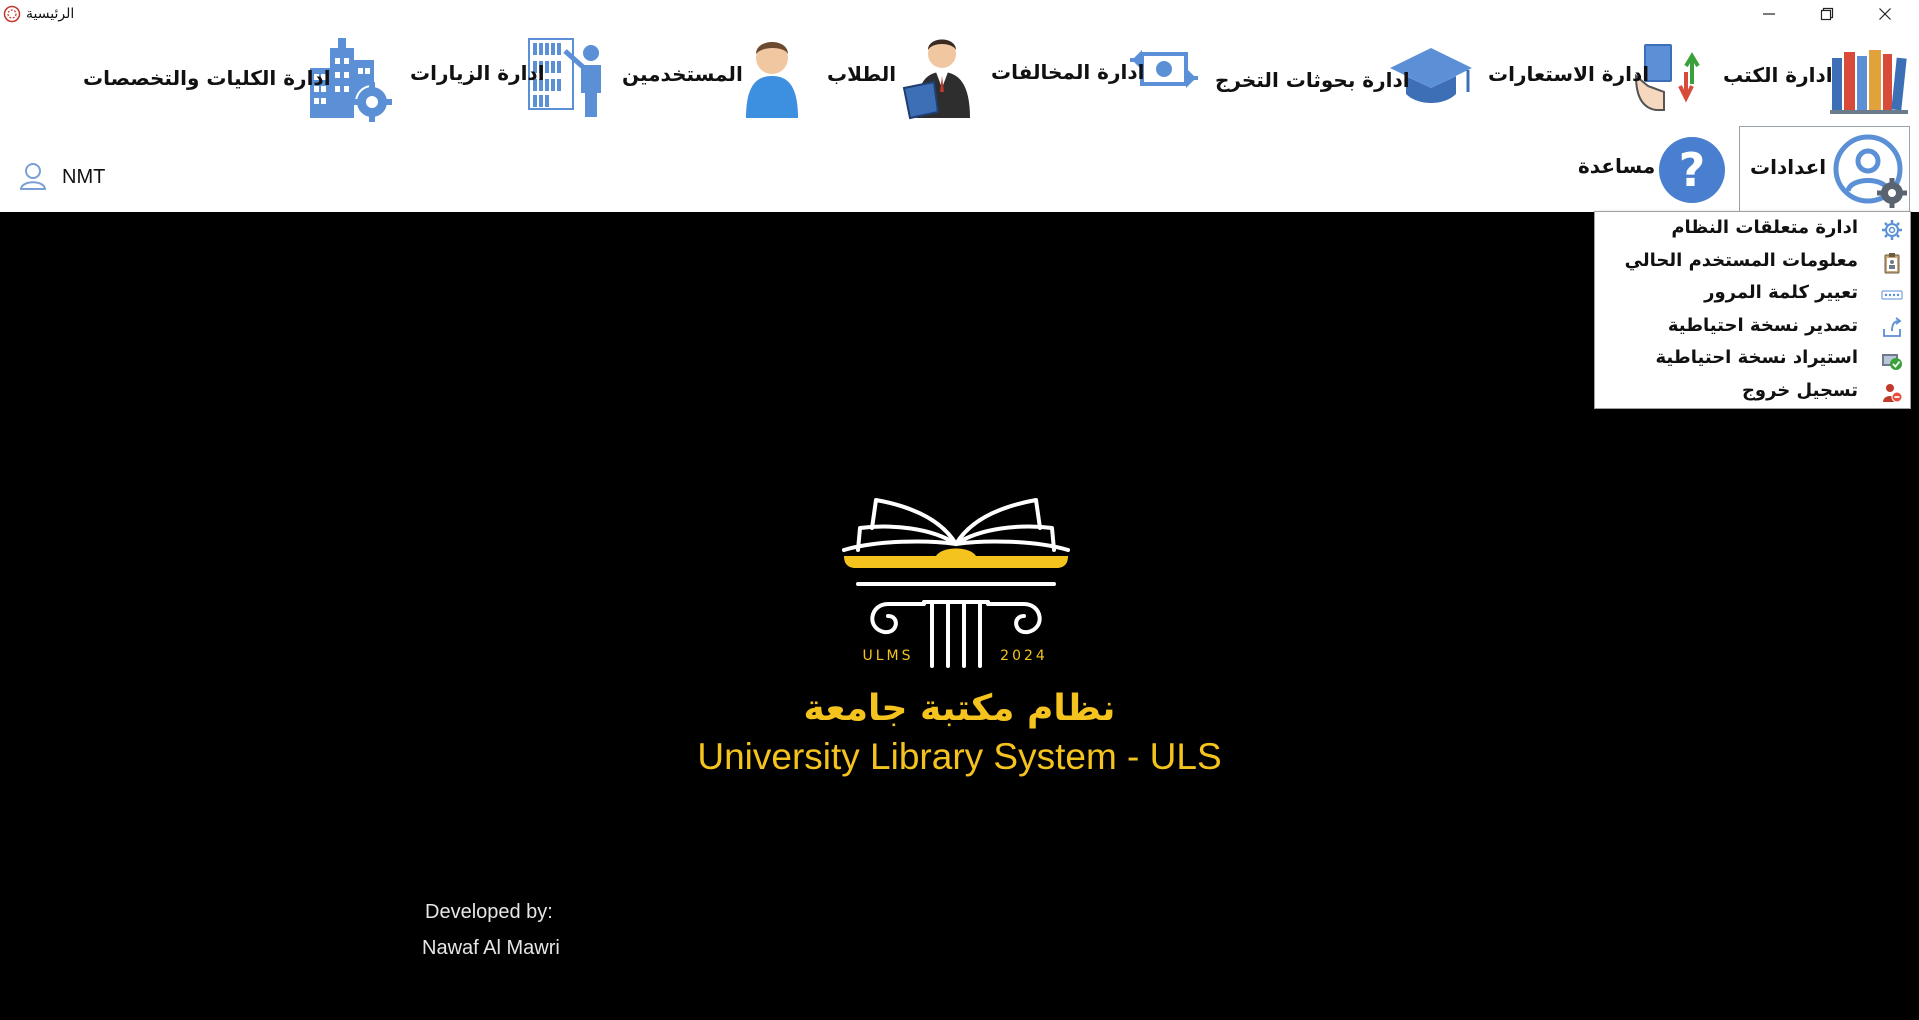 The image size is (1919, 1020). Describe the element at coordinates (1892, 263) in the screenshot. I see `clipboard-icon` at that location.